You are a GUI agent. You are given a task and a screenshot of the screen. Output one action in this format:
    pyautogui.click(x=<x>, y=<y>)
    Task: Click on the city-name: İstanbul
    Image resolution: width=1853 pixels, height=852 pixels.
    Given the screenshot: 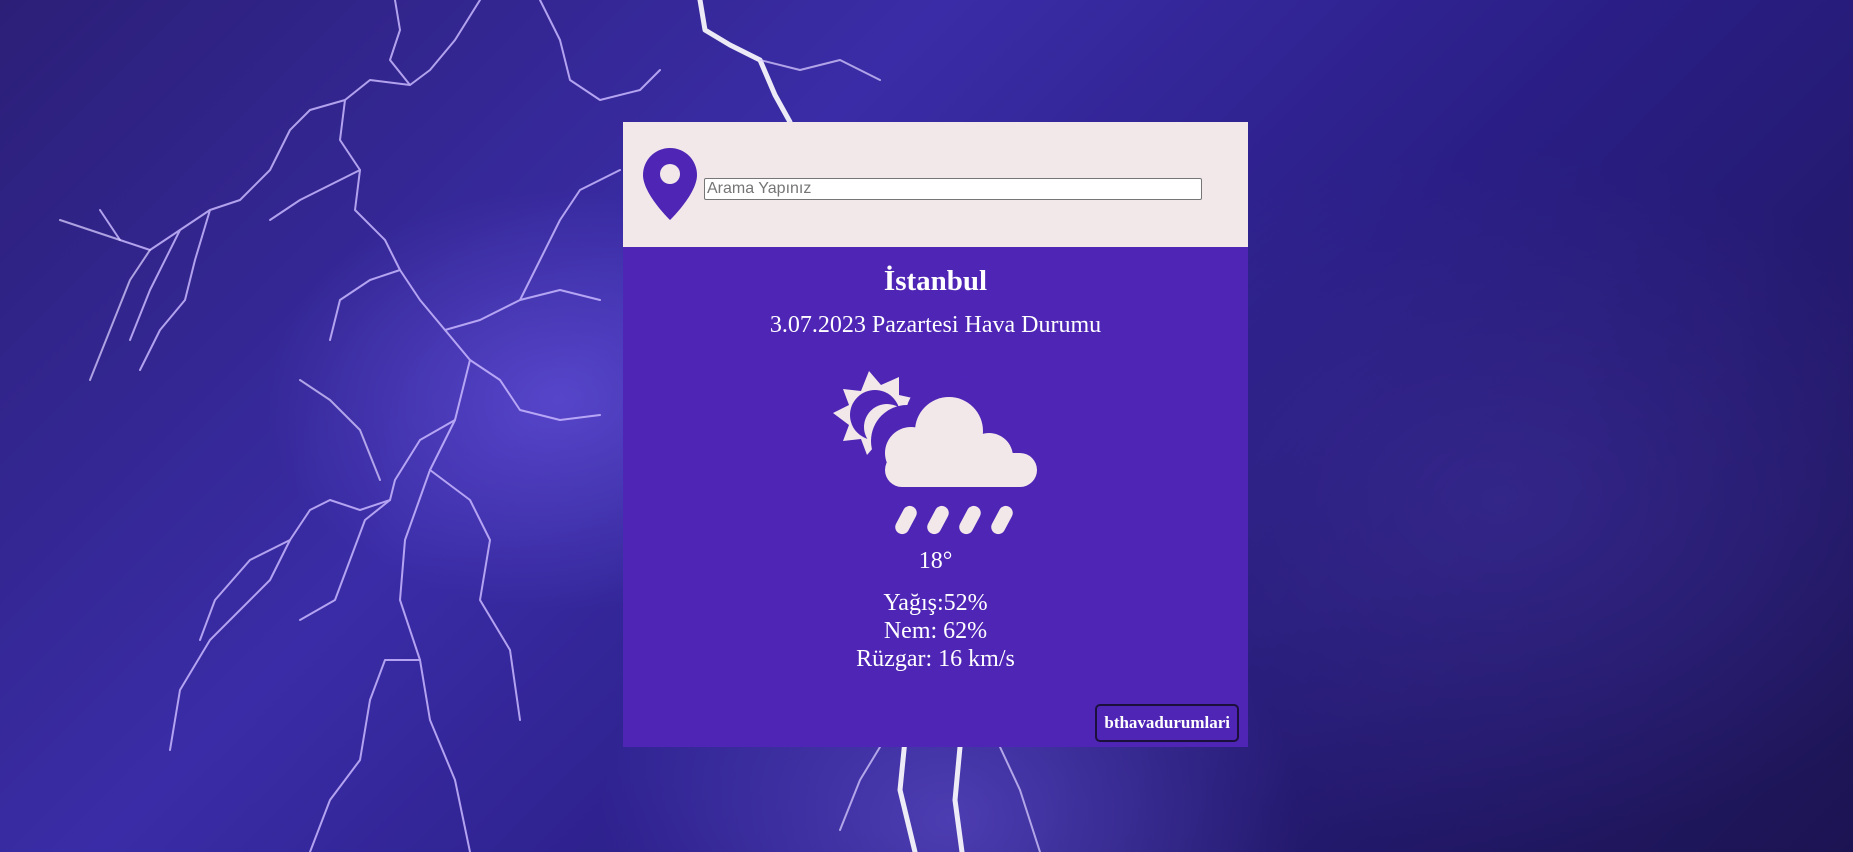 What is the action you would take?
    pyautogui.click(x=935, y=281)
    